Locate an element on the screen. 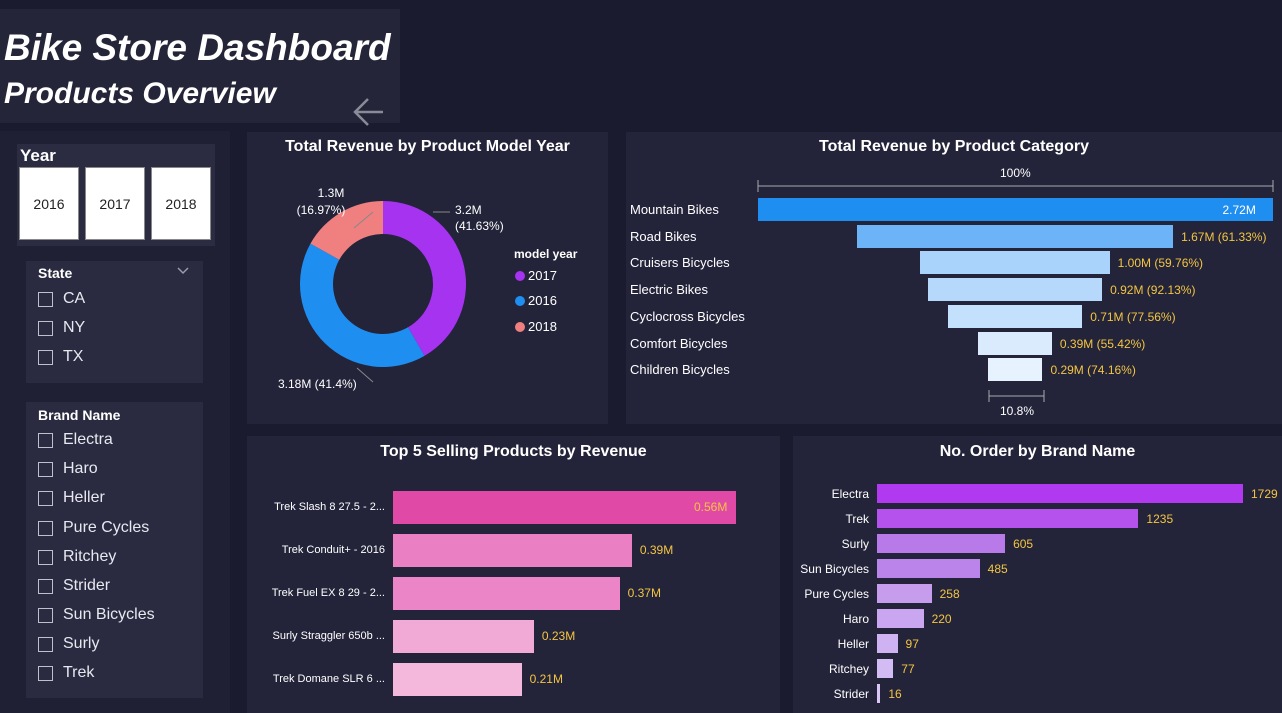 This screenshot has height=713, width=1282. brand-label: Sun Bicycles is located at coordinates (834, 569).